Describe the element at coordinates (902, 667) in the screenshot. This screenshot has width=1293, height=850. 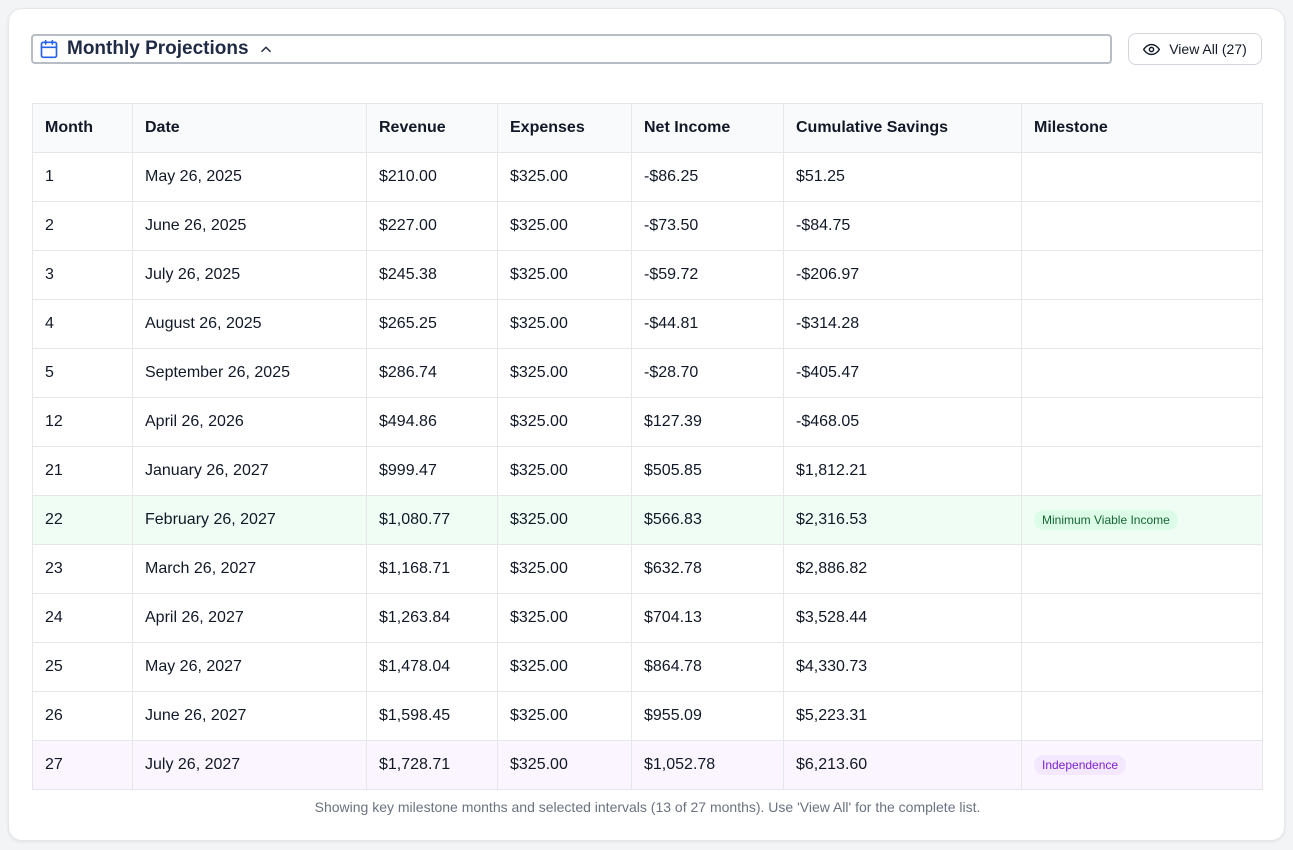
I see `cell-cumulative-savings: $4,330.73` at that location.